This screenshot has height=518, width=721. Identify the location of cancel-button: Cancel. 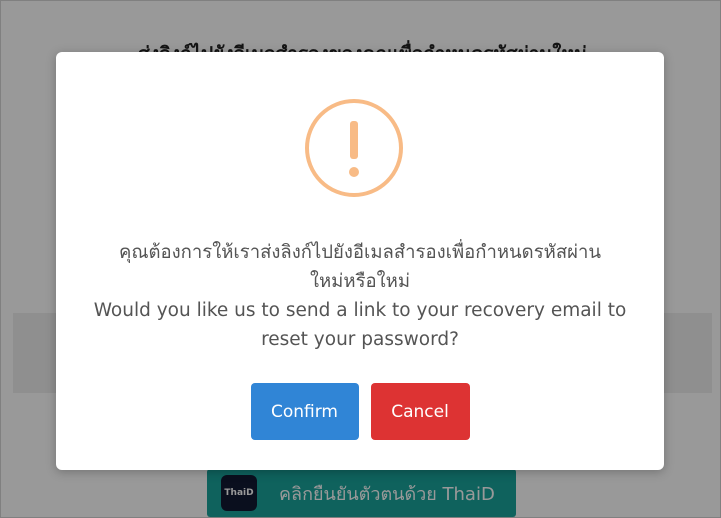
(420, 411).